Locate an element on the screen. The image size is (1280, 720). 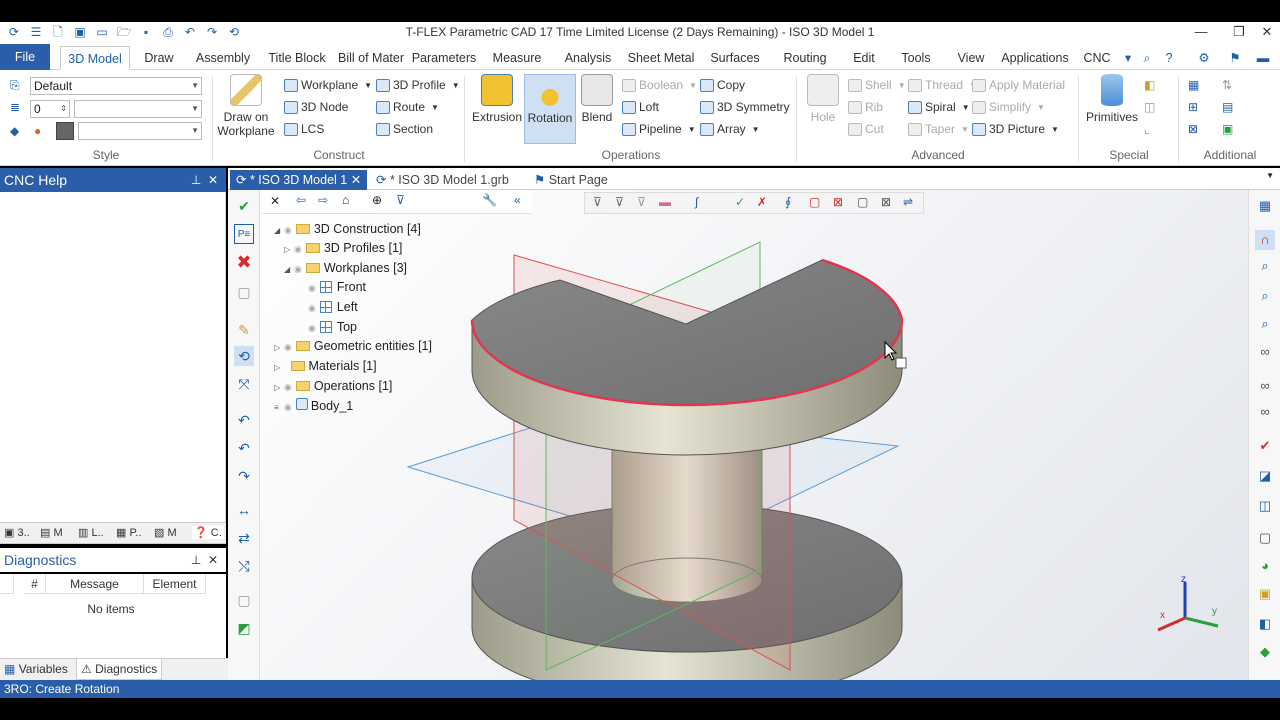
sketch-icon: ✎ is located at coordinates (244, 330).